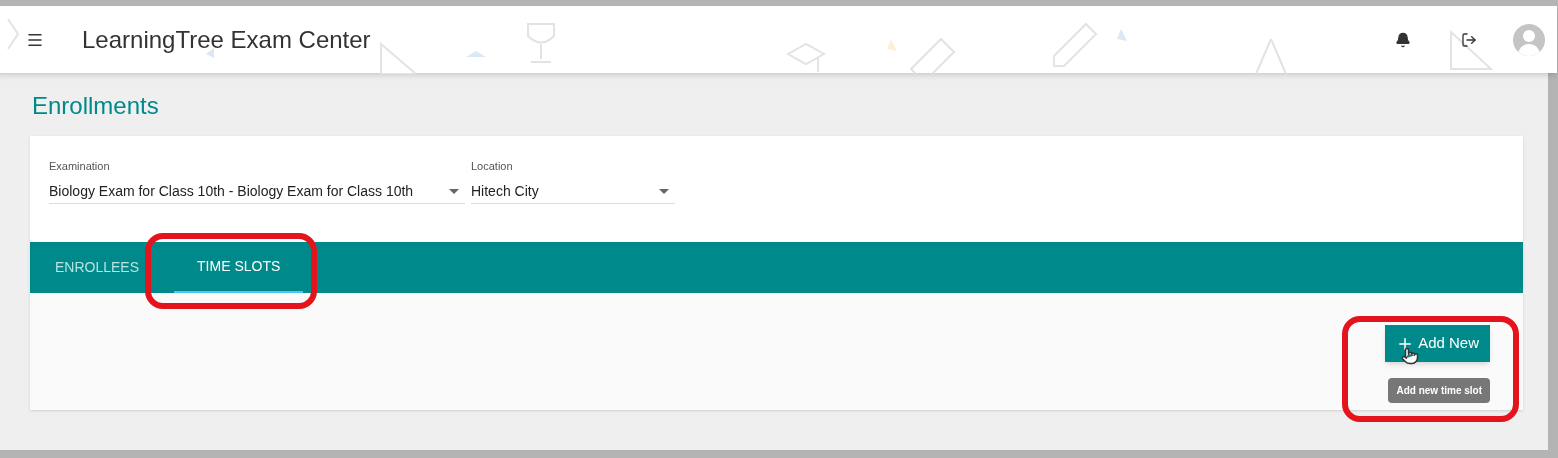 Image resolution: width=1558 pixels, height=458 pixels. What do you see at coordinates (96, 106) in the screenshot?
I see `page-title: Enrollments` at bounding box center [96, 106].